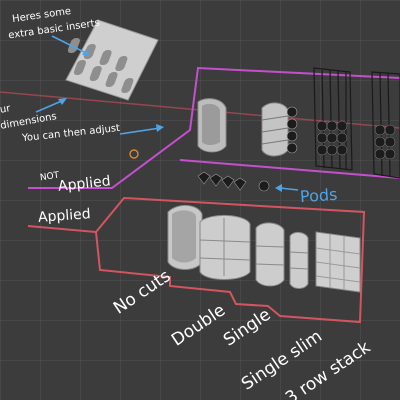 The height and width of the screenshot is (400, 400). Describe the element at coordinates (134, 154) in the screenshot. I see `origin-marker` at that location.